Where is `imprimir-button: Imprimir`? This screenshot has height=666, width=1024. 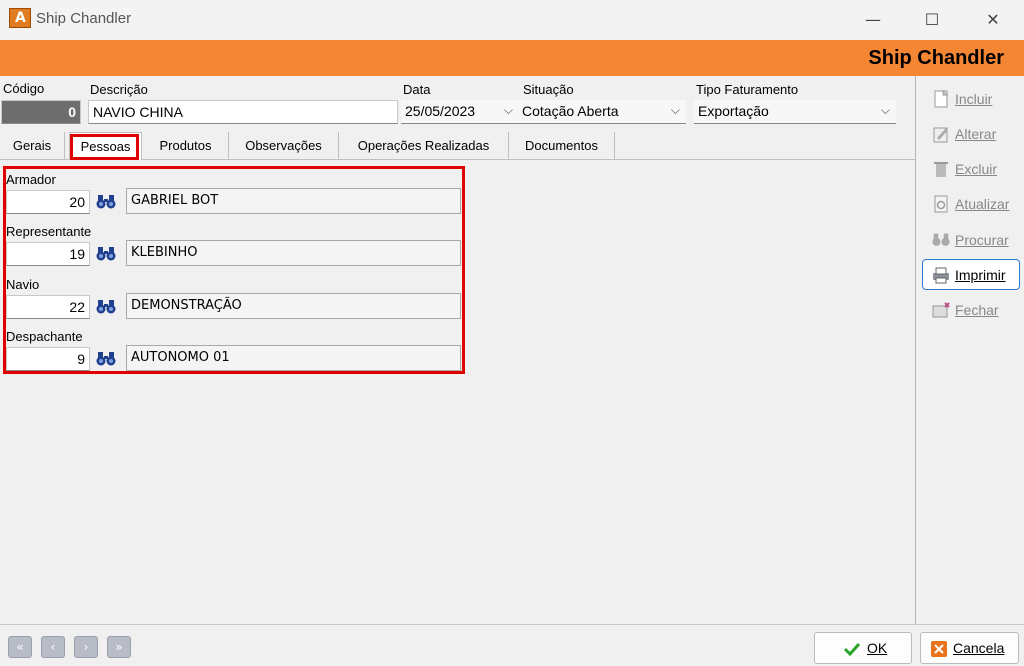 imprimir-button: Imprimir is located at coordinates (971, 274).